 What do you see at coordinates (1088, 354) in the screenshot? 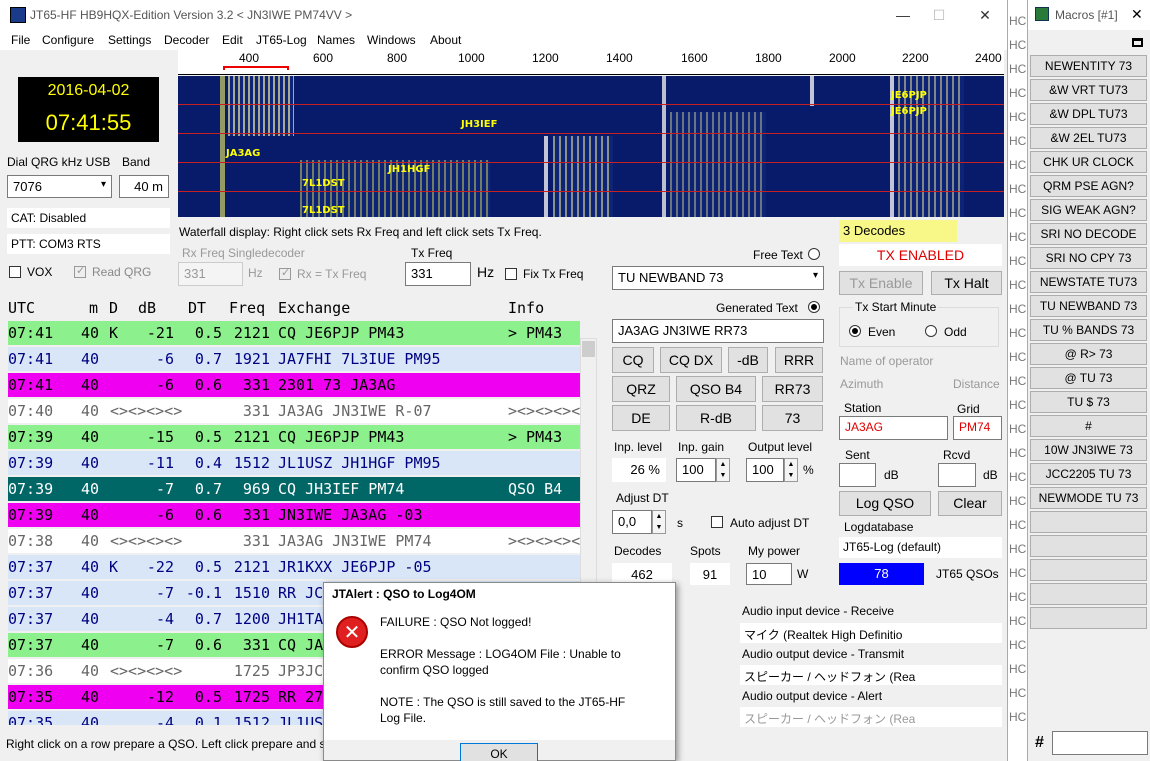
I see `macro-button: @ R> 73` at bounding box center [1088, 354].